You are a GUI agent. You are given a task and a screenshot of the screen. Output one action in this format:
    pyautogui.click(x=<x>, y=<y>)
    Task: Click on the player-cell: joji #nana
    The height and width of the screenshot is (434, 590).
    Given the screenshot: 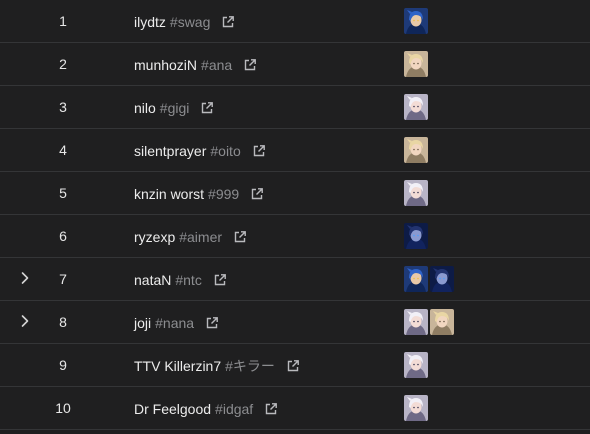 What is the action you would take?
    pyautogui.click(x=176, y=322)
    